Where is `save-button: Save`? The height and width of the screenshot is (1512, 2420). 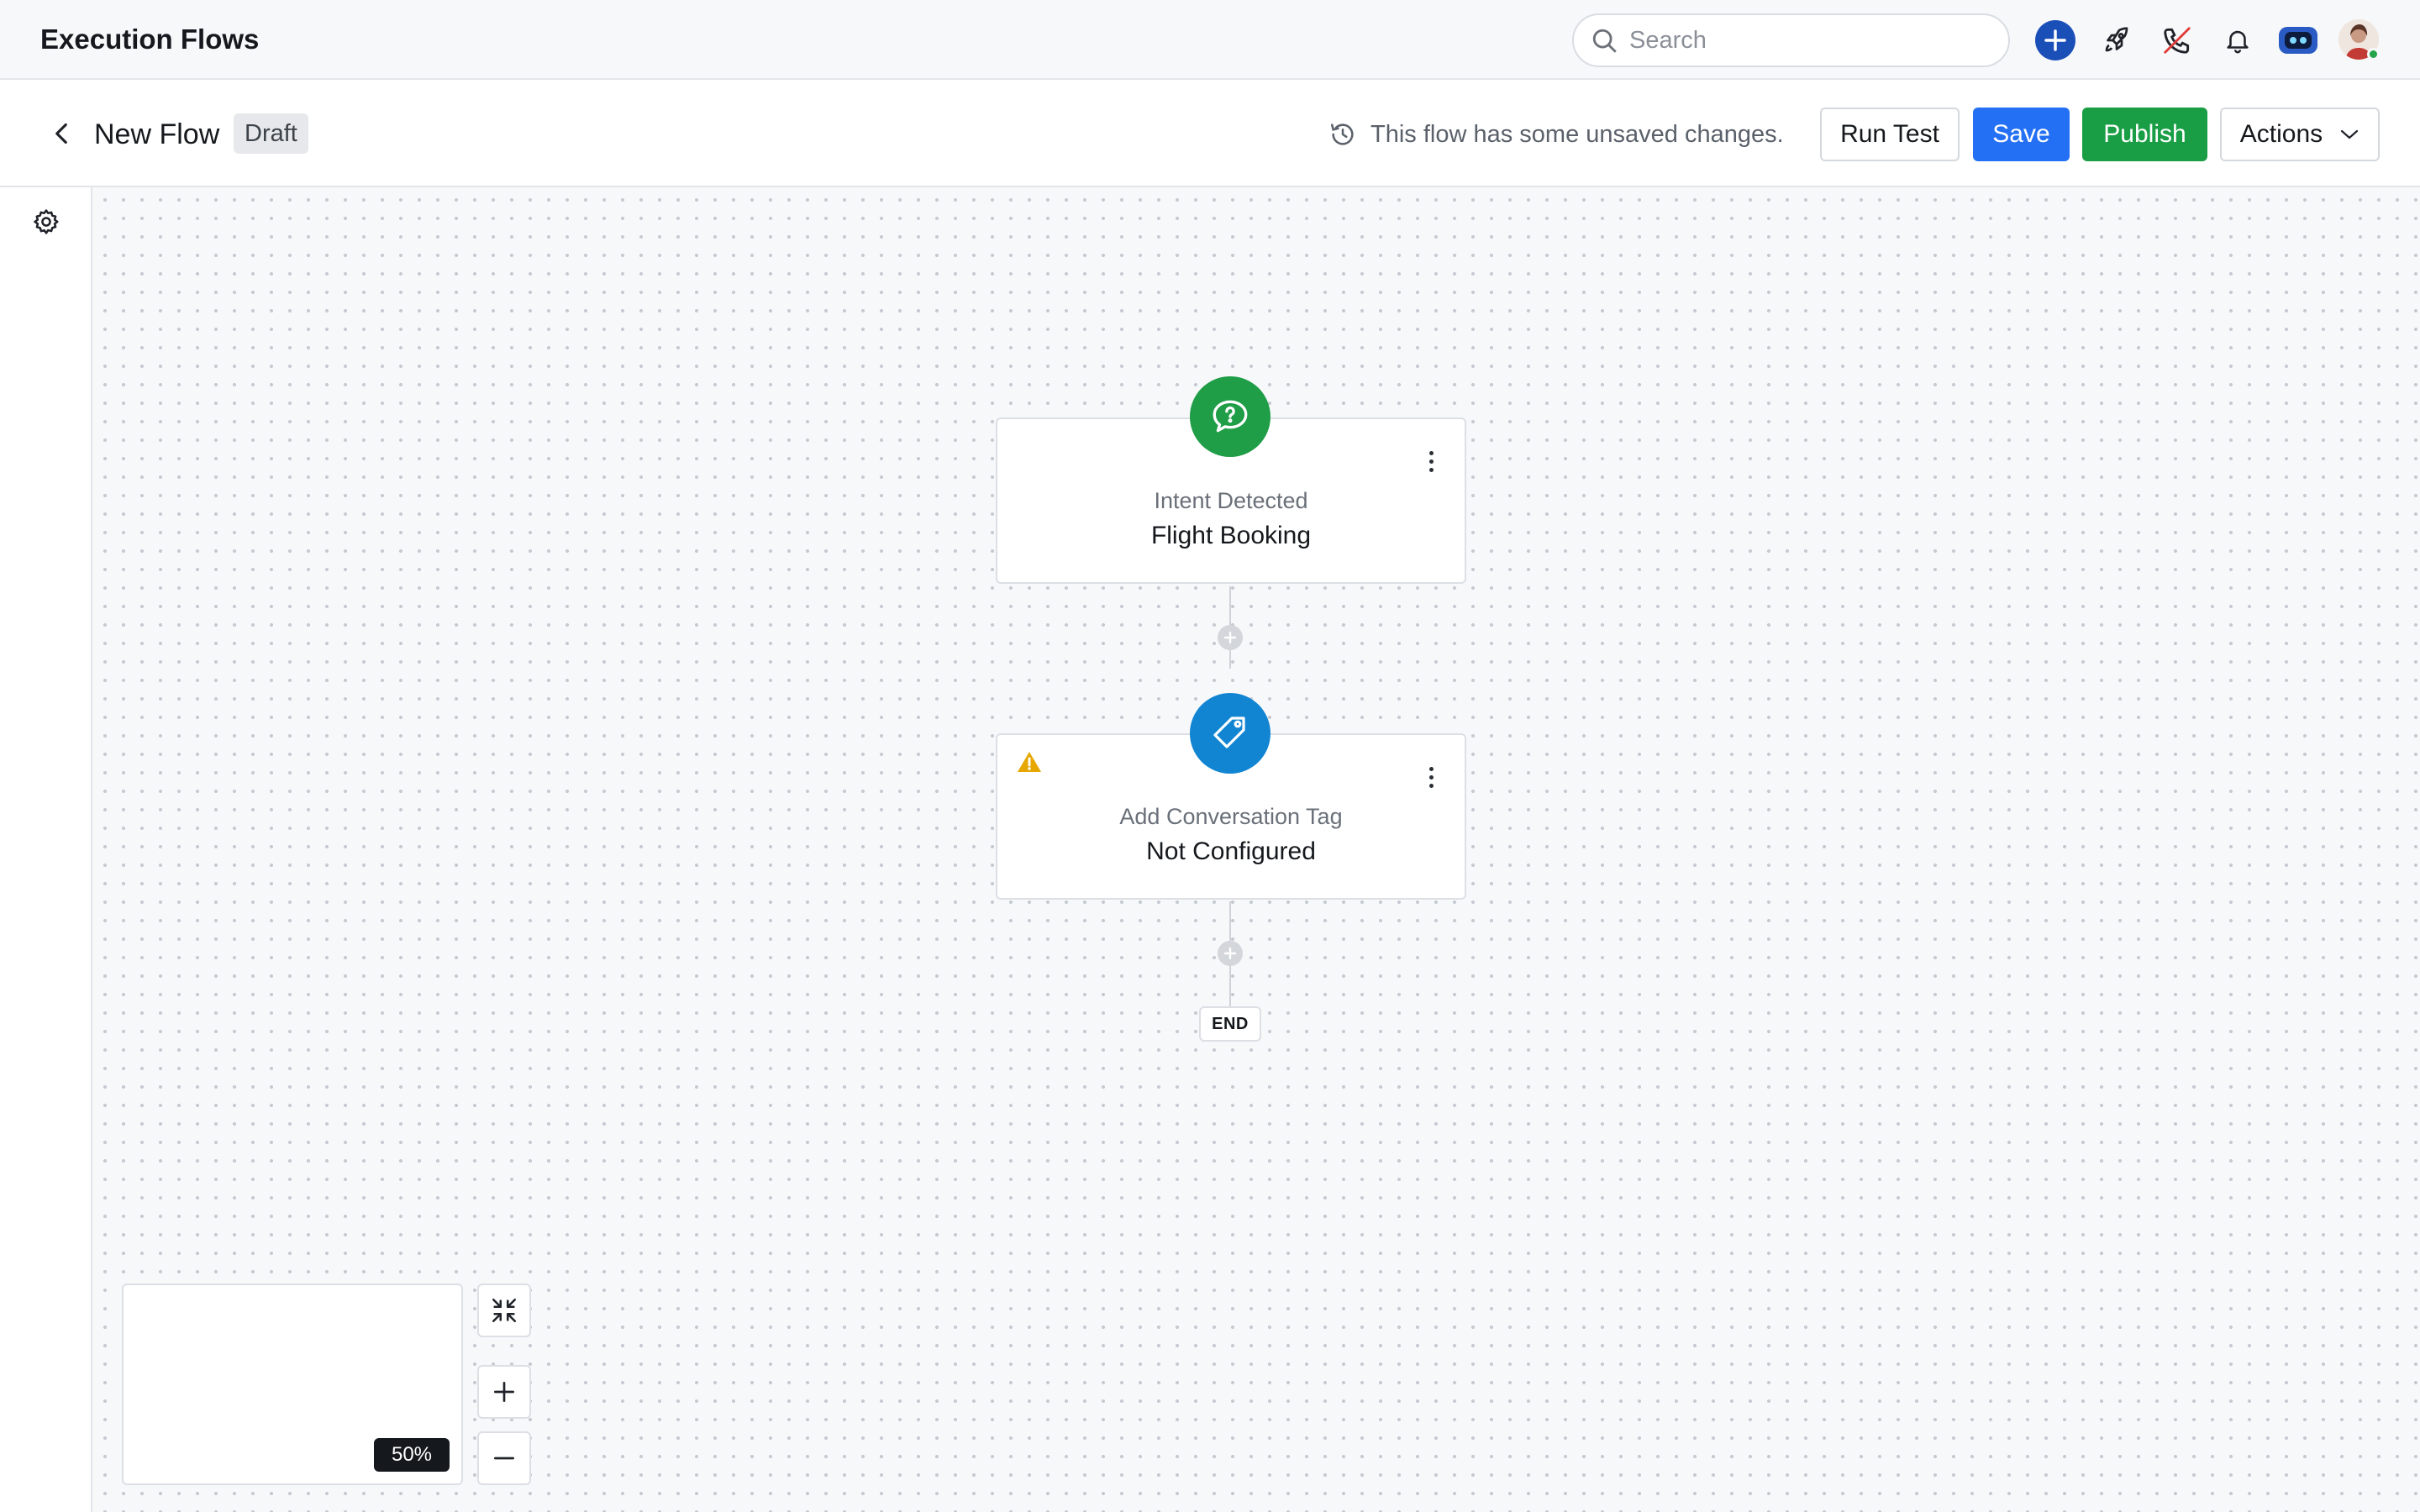 save-button: Save is located at coordinates (2022, 134).